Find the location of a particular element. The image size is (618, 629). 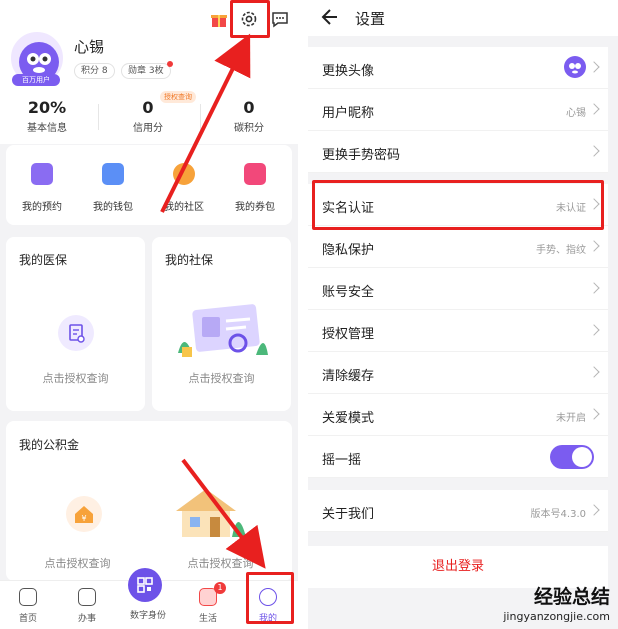

row-value: 未开启 is located at coordinates (571, 418).